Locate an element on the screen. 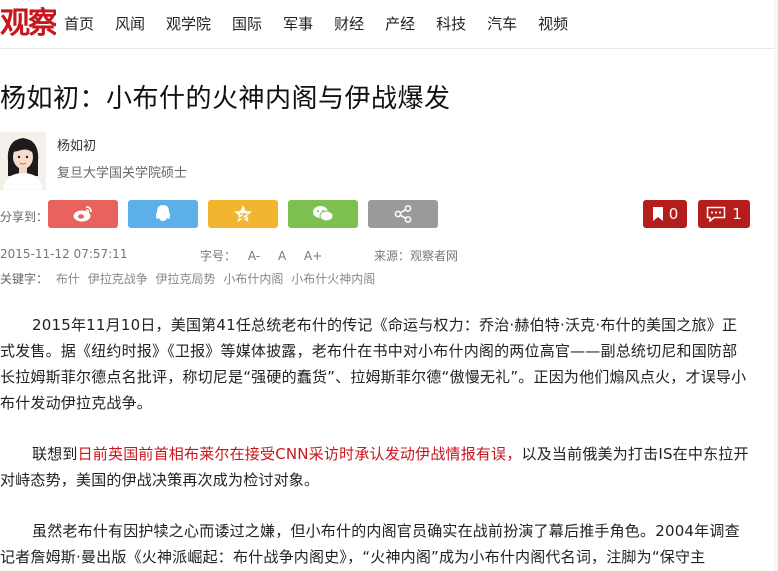 The height and width of the screenshot is (571, 778). keywords-row: 关键字： 布什 伊拉克战争 伊拉克局势 小布什内阁 小布什火神内阁 is located at coordinates (187, 278).